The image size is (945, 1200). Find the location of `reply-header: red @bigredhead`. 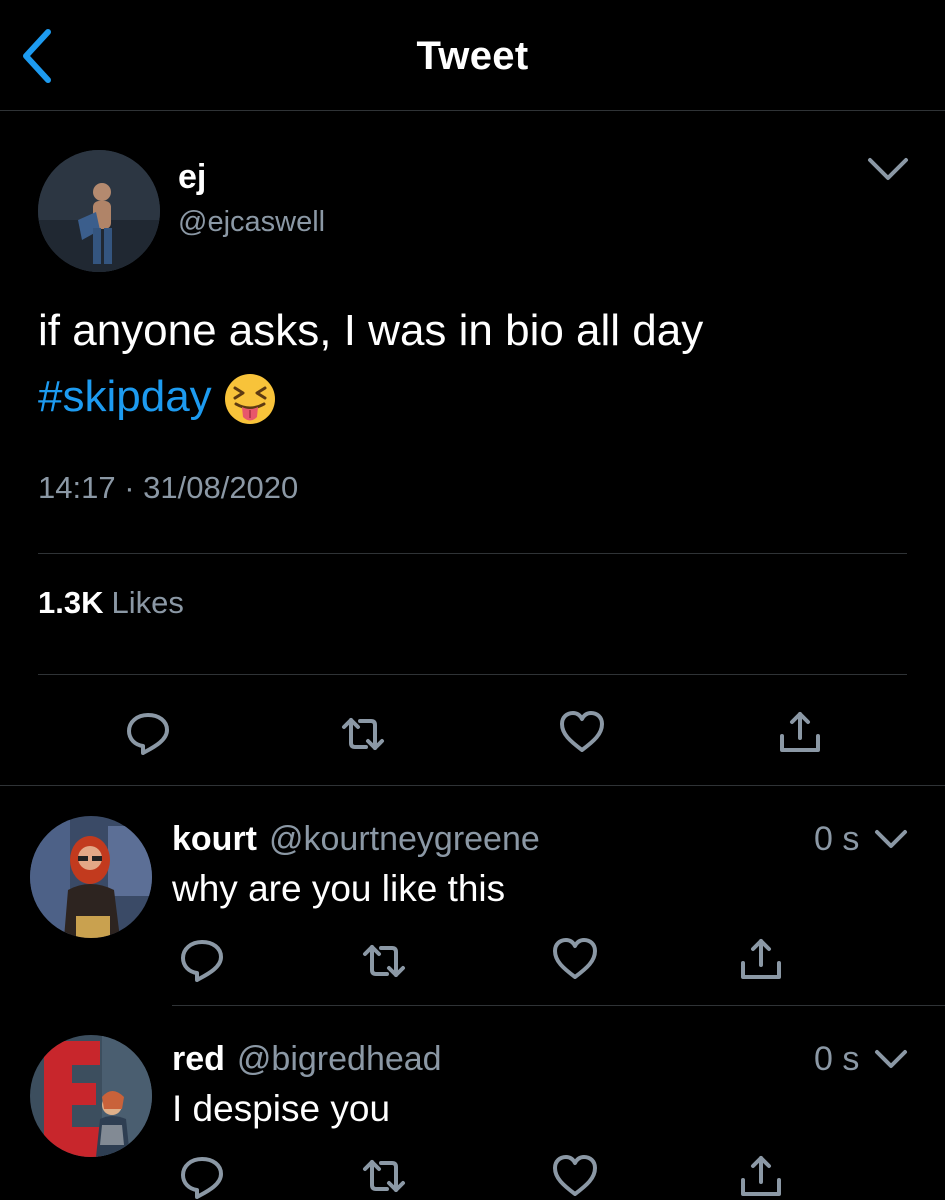

reply-header: red @bigredhead is located at coordinates (307, 1059).